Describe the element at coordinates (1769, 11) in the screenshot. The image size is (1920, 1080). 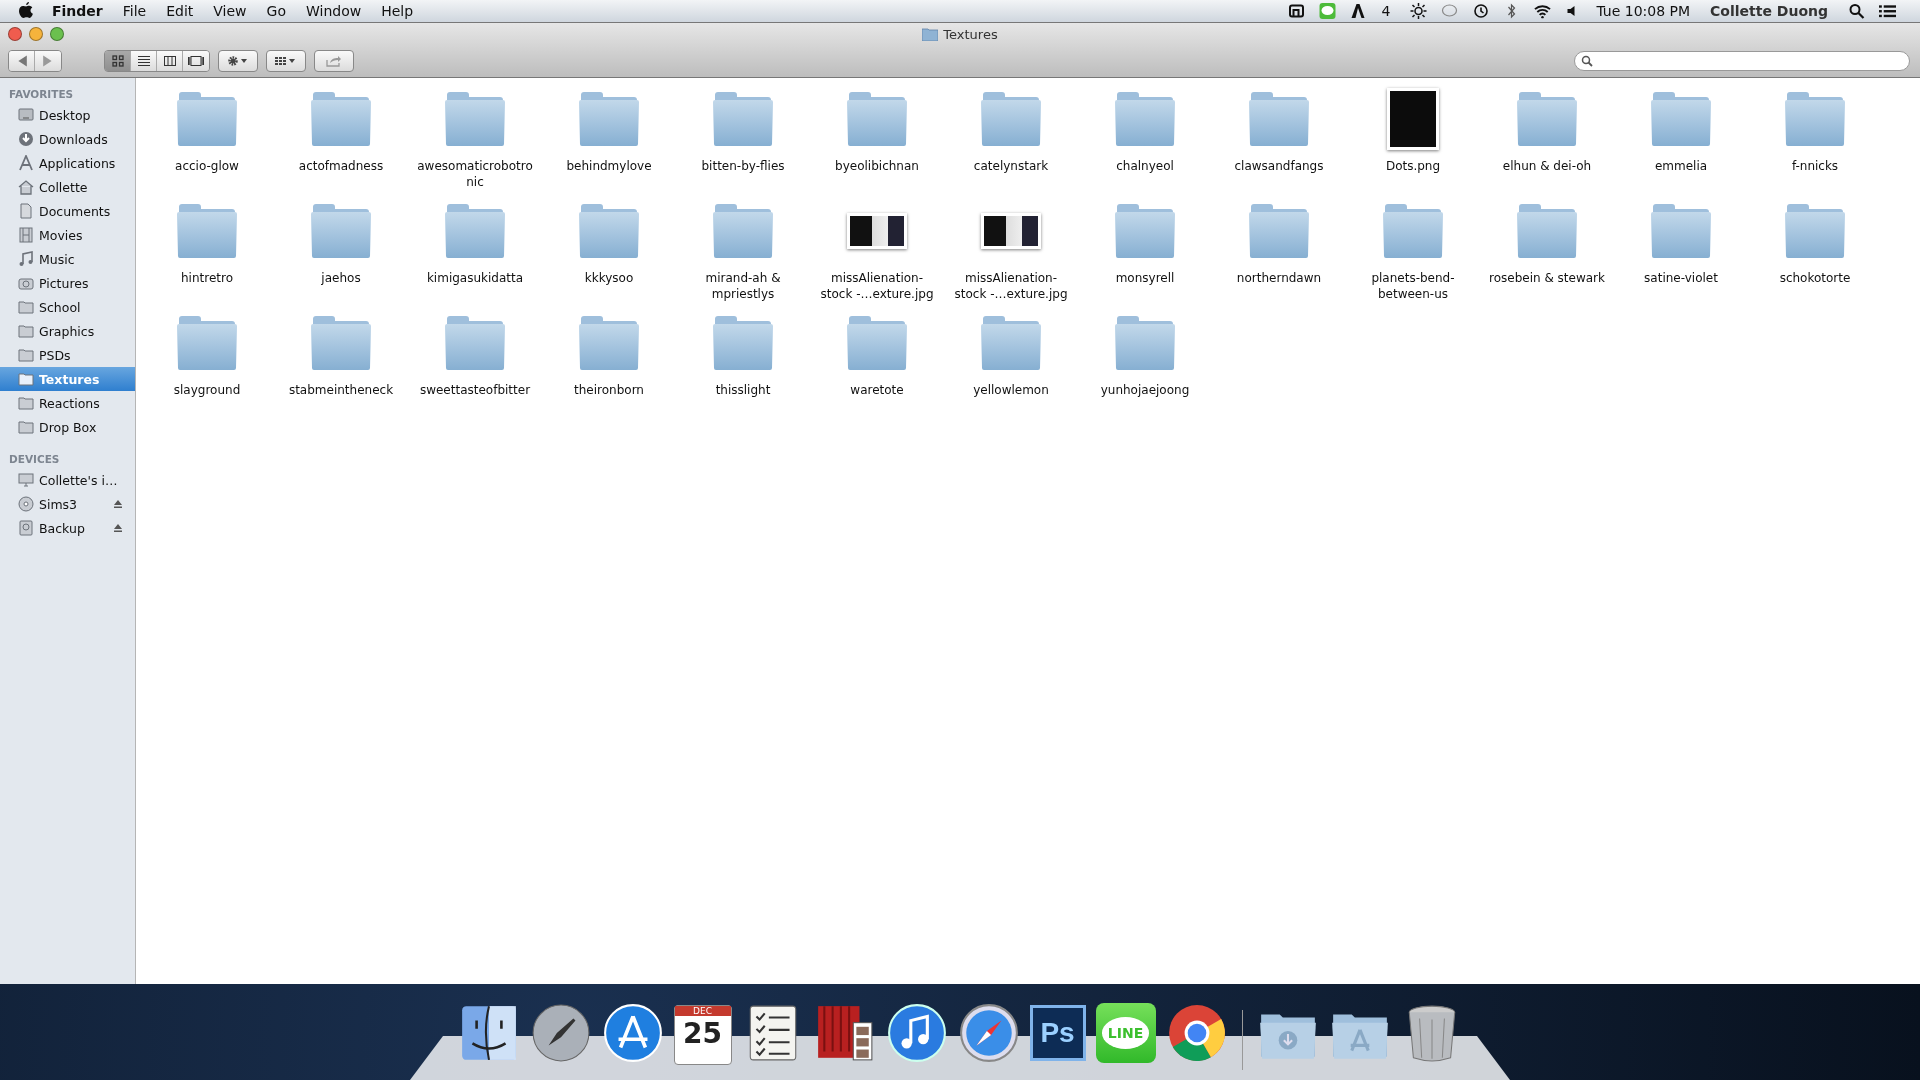
I see `user-name: Collette Duong` at that location.